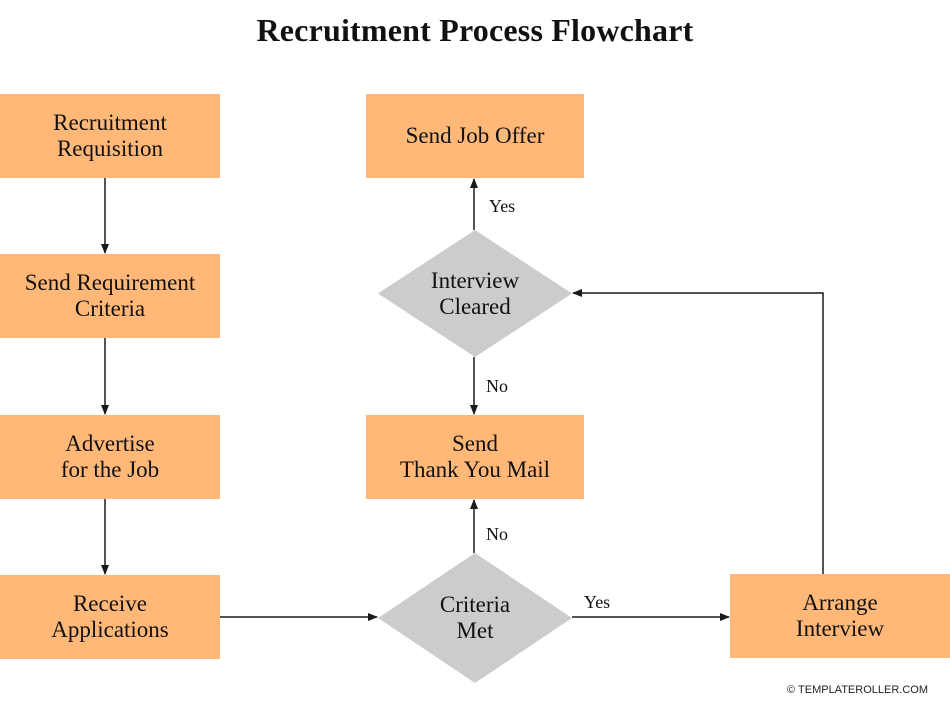 This screenshot has width=950, height=719. Describe the element at coordinates (110, 282) in the screenshot. I see `node-label: Send Requirement` at that location.